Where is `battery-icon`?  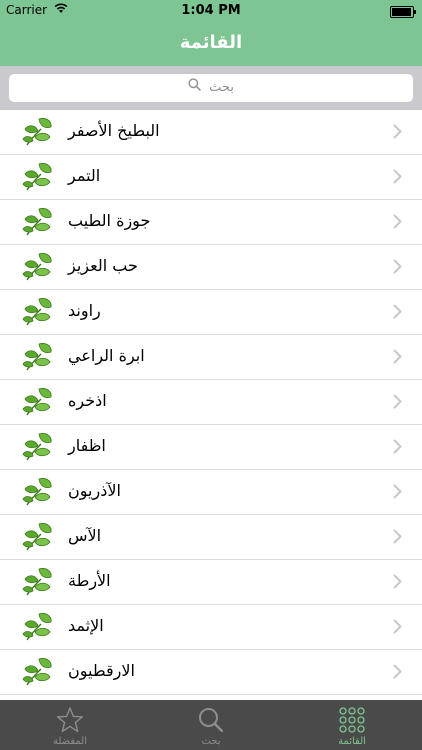
battery-icon is located at coordinates (403, 12).